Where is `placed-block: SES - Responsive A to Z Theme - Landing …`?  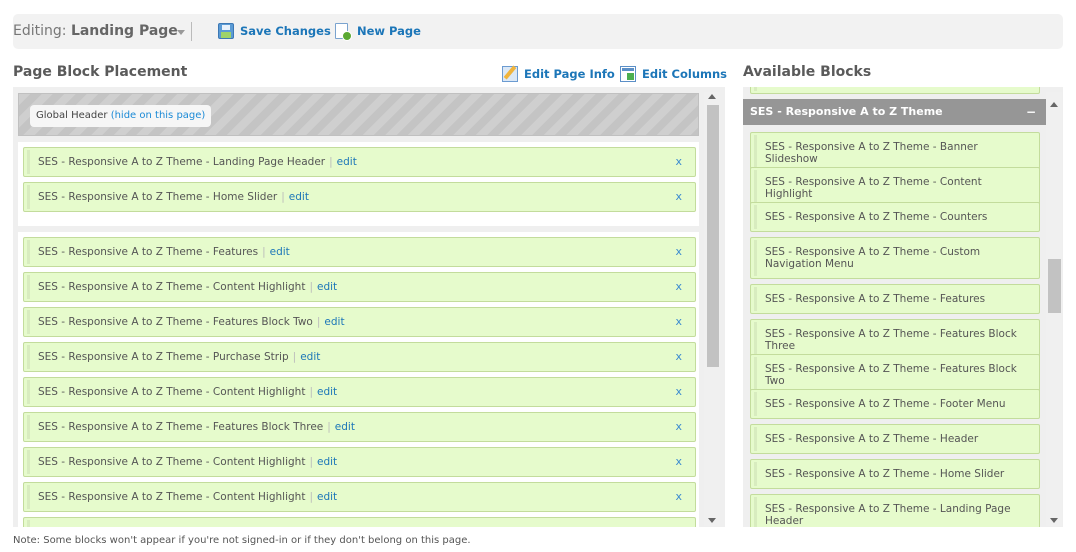
placed-block: SES - Responsive A to Z Theme - Landing … is located at coordinates (359, 162).